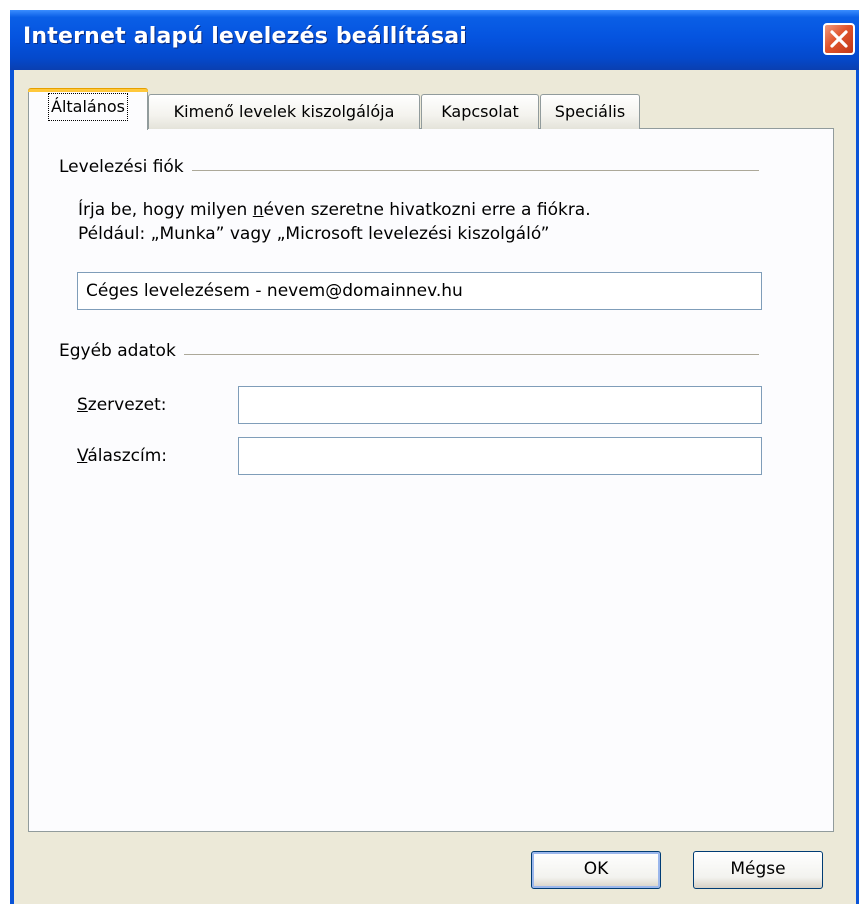  I want to click on other-group-label: Egyéb adatok, so click(121, 351).